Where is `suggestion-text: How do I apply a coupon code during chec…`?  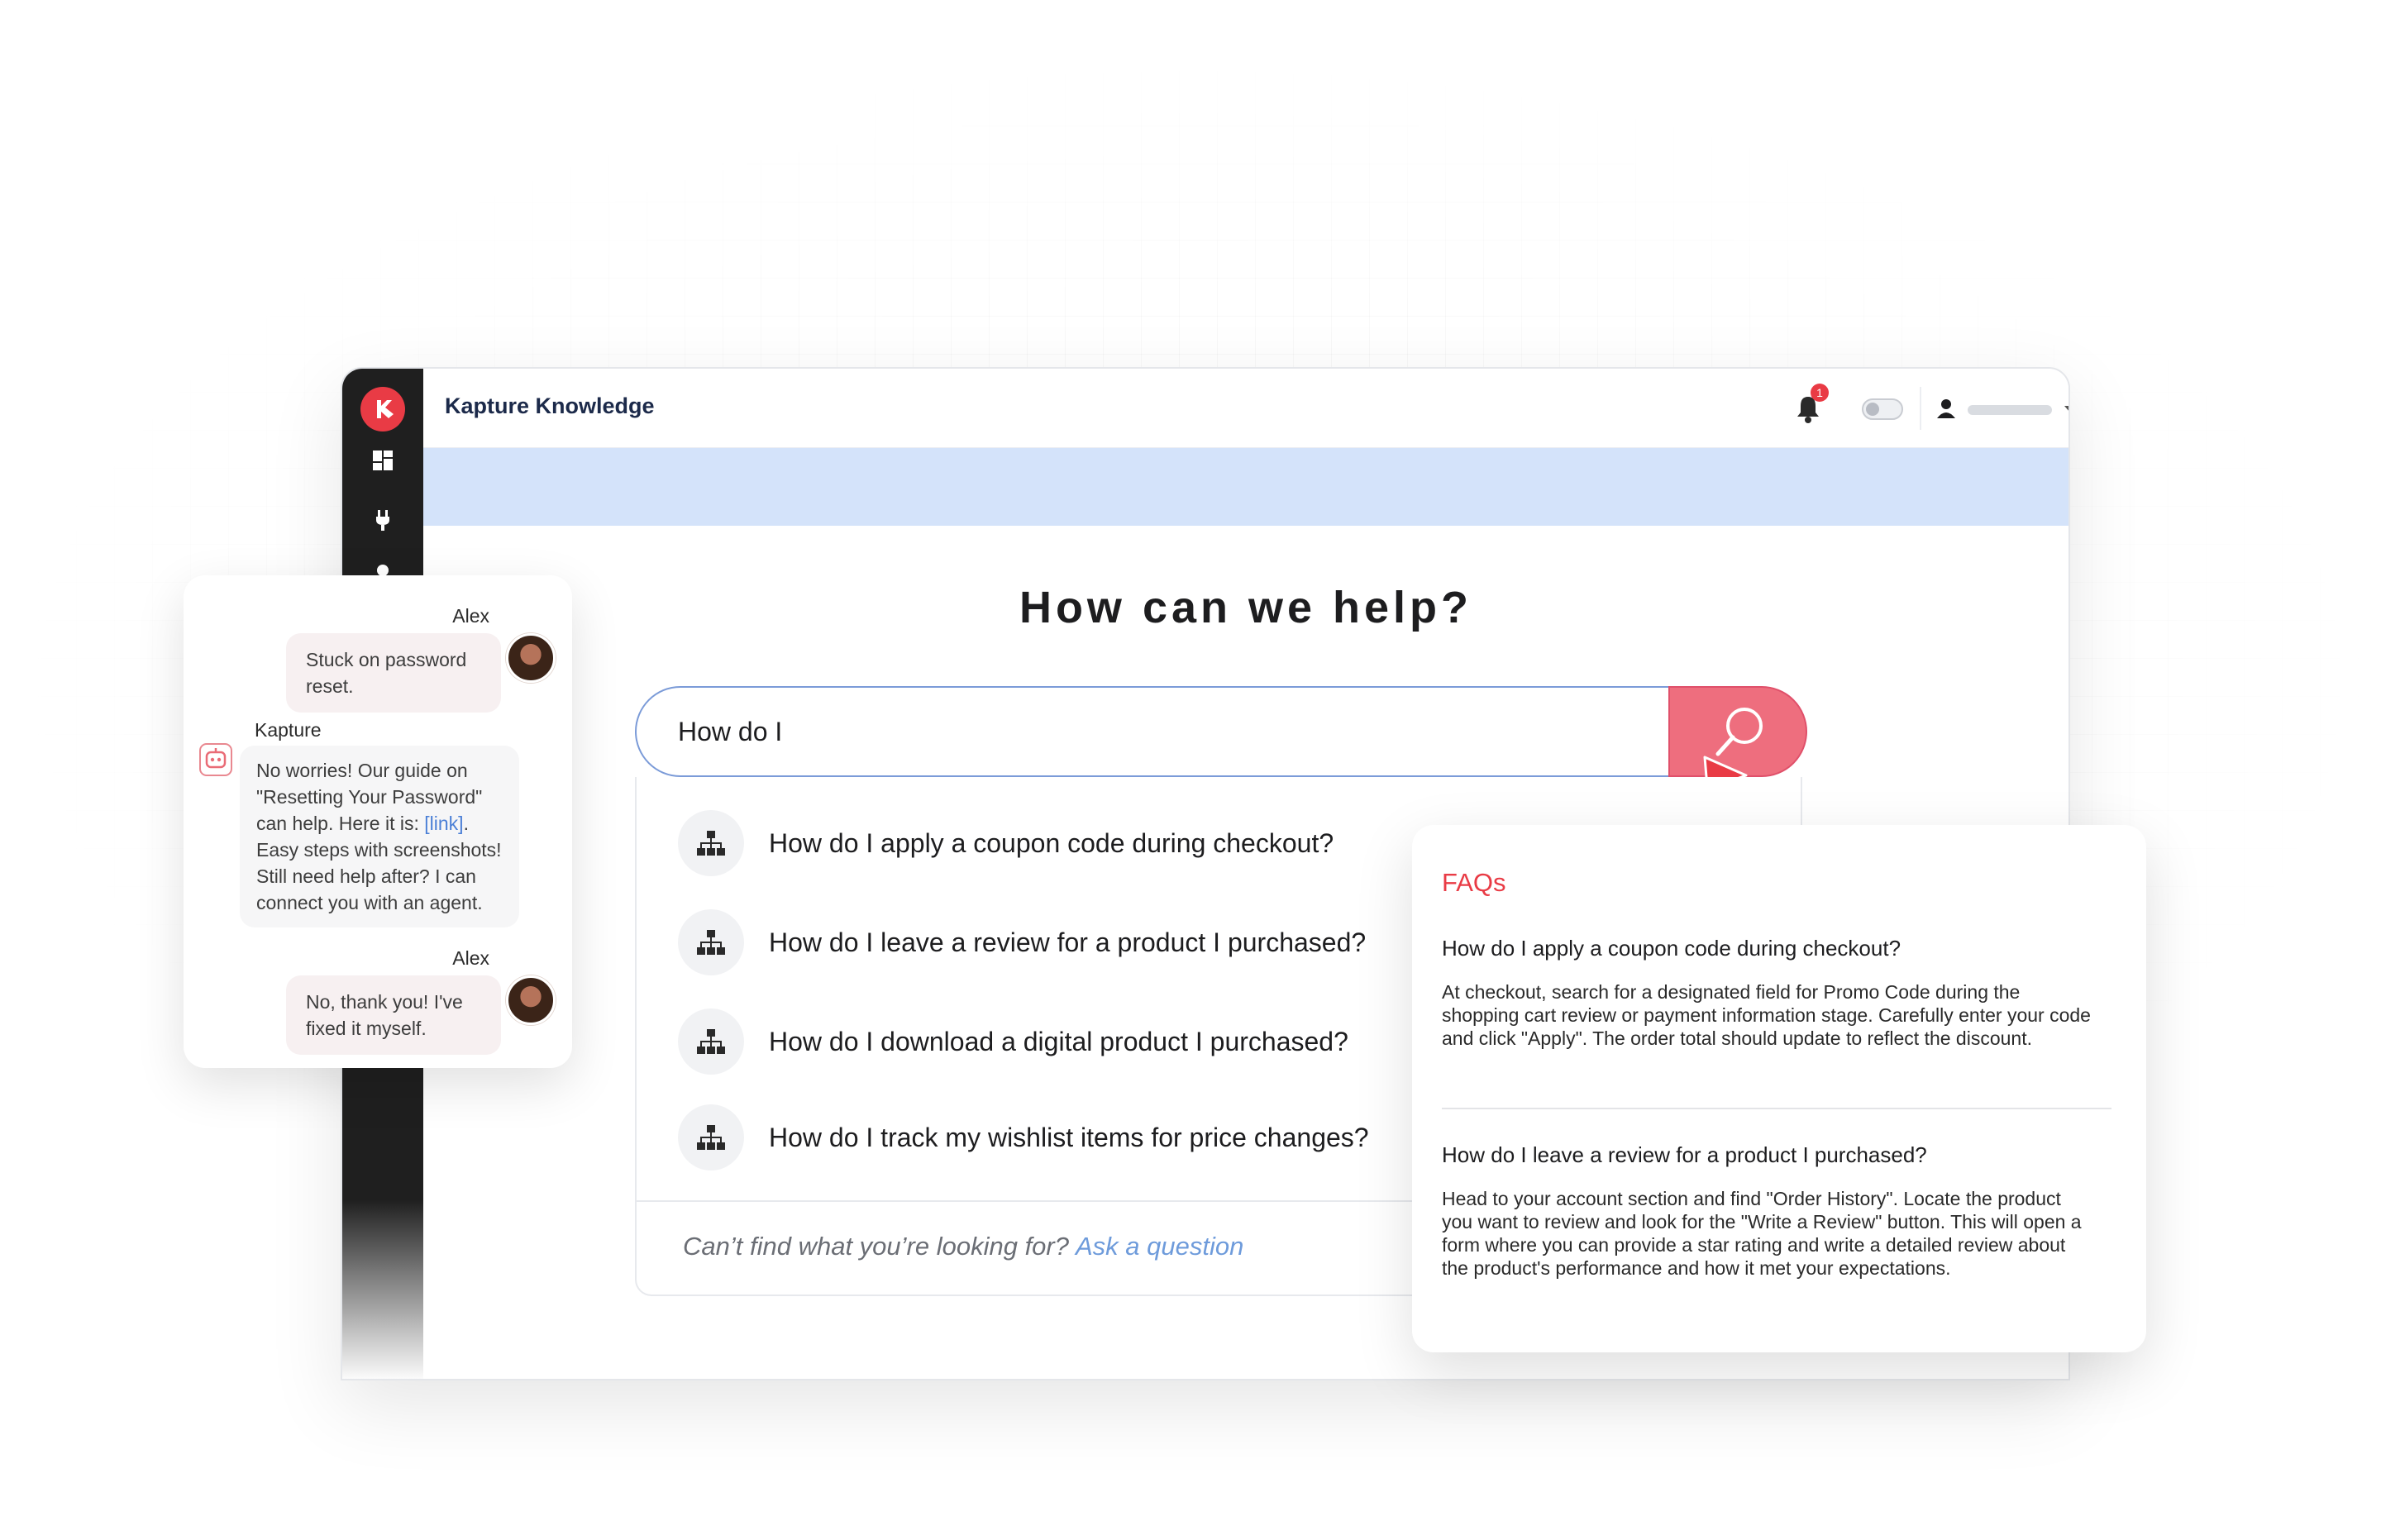
suggestion-text: How do I apply a coupon code during chec… is located at coordinates (1051, 842).